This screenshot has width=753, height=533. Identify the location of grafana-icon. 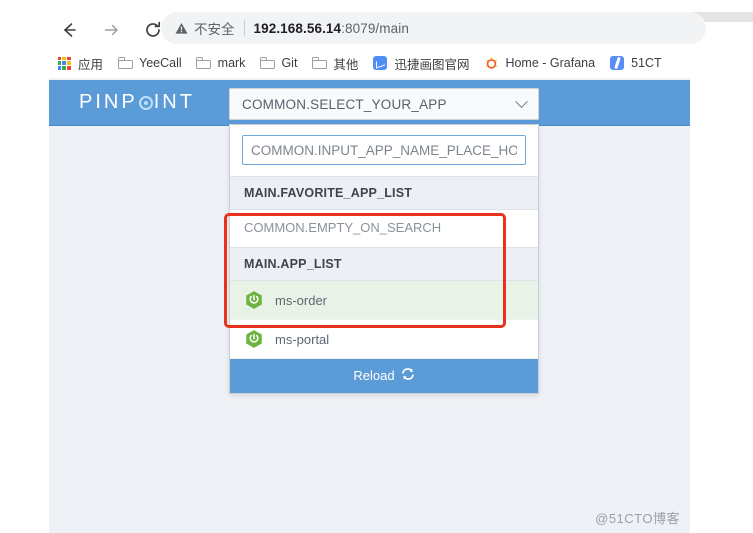
(491, 63).